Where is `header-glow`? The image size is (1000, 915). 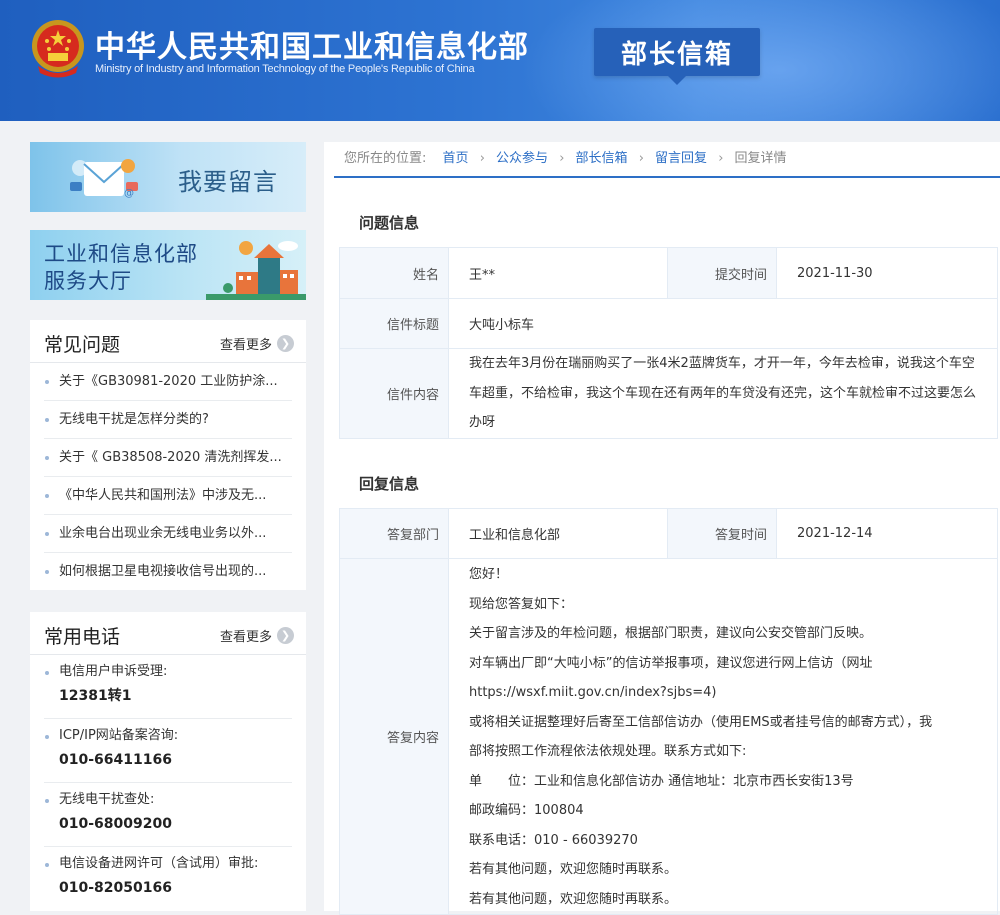 header-glow is located at coordinates (760, 60).